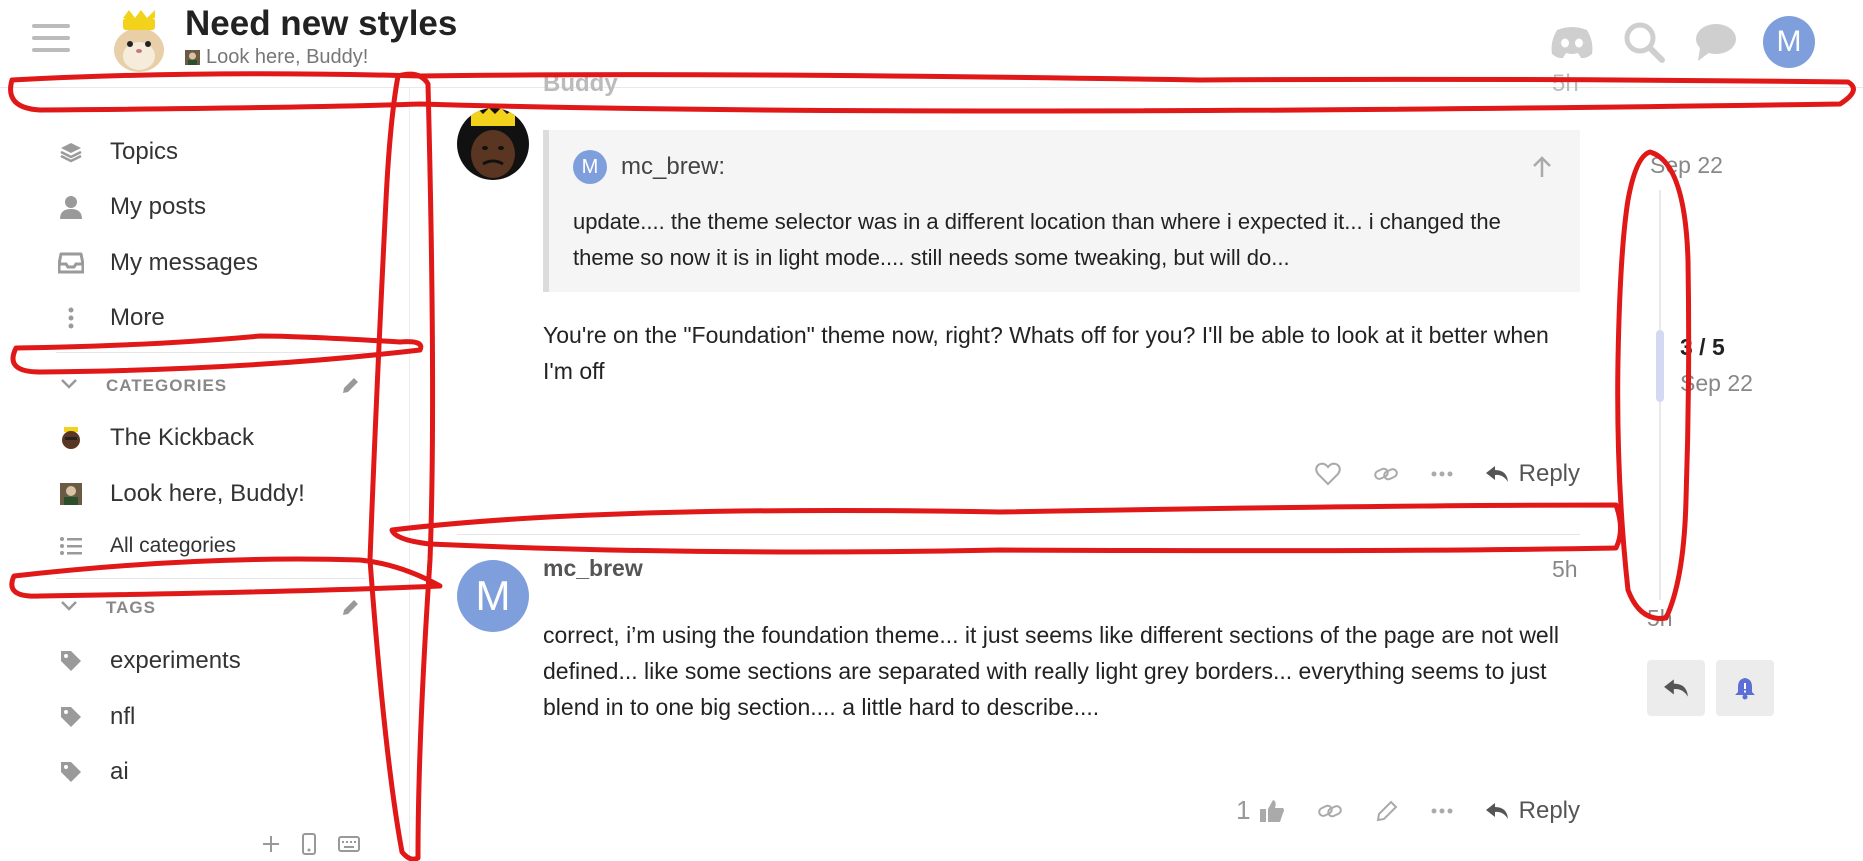  Describe the element at coordinates (71, 546) in the screenshot. I see `list-icon` at that location.